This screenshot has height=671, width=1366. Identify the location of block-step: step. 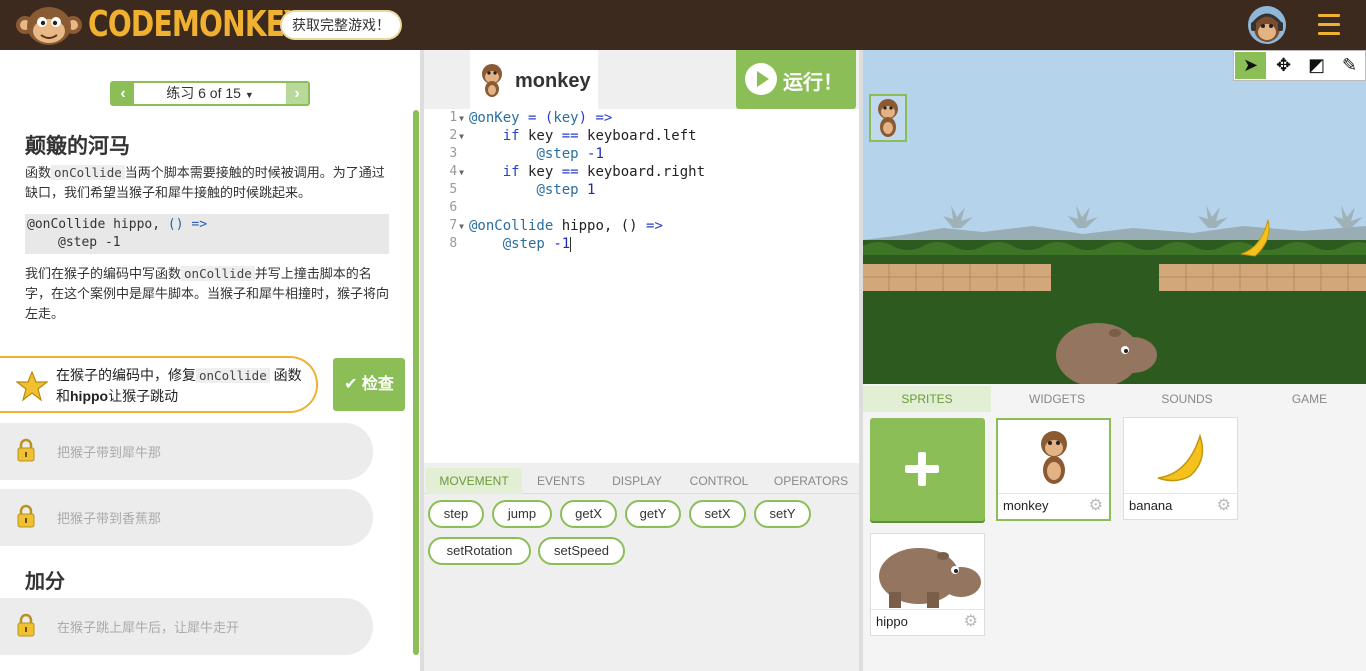
(456, 514).